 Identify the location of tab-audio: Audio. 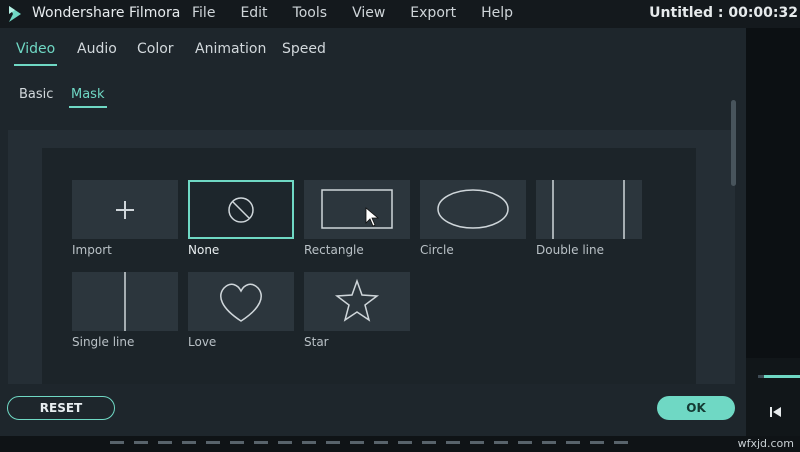
(97, 49).